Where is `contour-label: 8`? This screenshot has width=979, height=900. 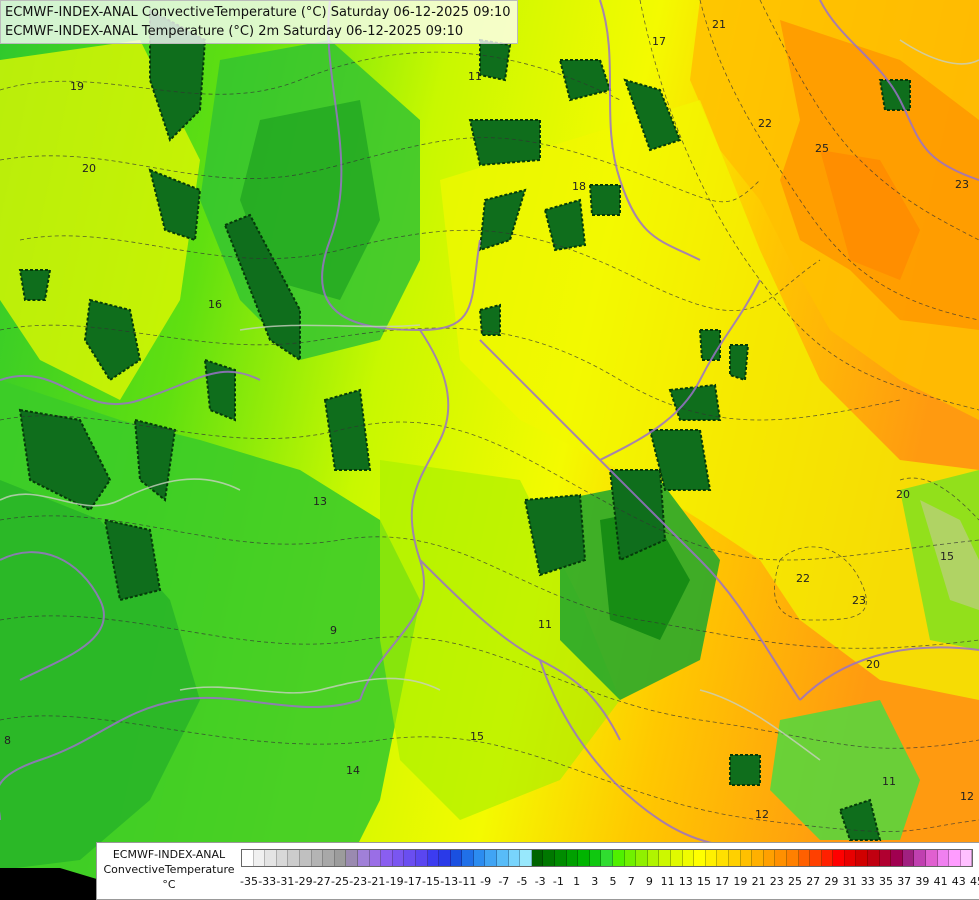 contour-label: 8 is located at coordinates (7, 740).